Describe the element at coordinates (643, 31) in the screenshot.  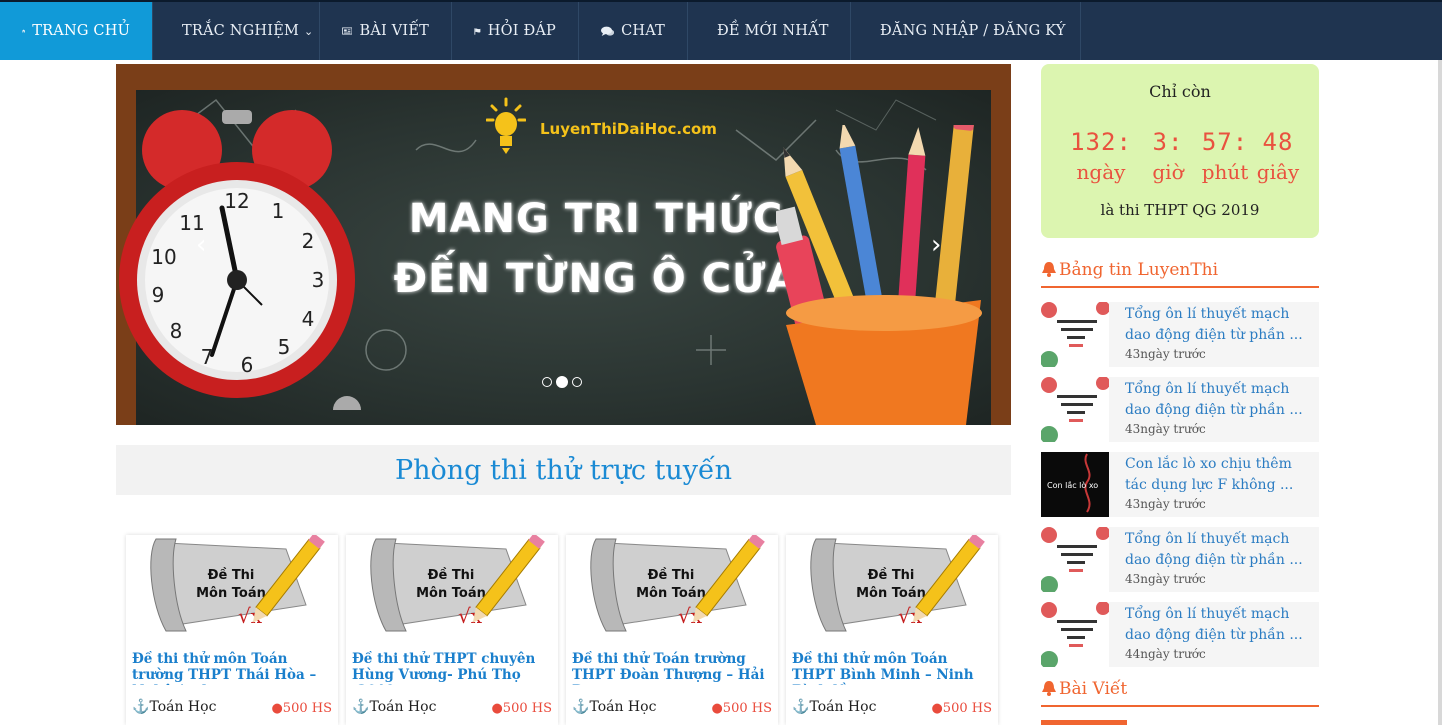
I see `nav-chat-label: CHAT` at that location.